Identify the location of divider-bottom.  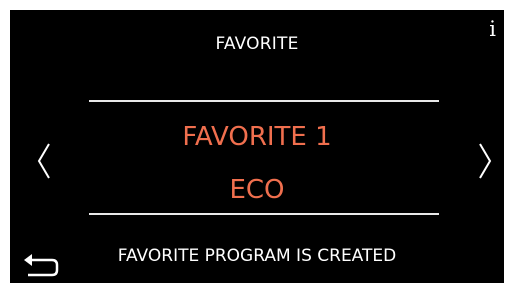
(264, 214).